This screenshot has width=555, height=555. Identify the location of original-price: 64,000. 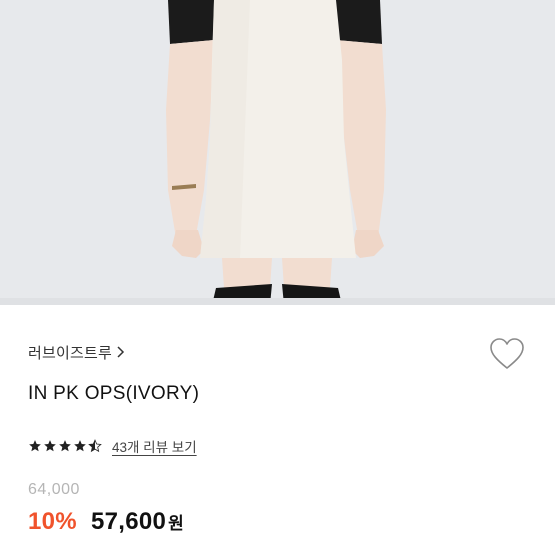
(54, 489).